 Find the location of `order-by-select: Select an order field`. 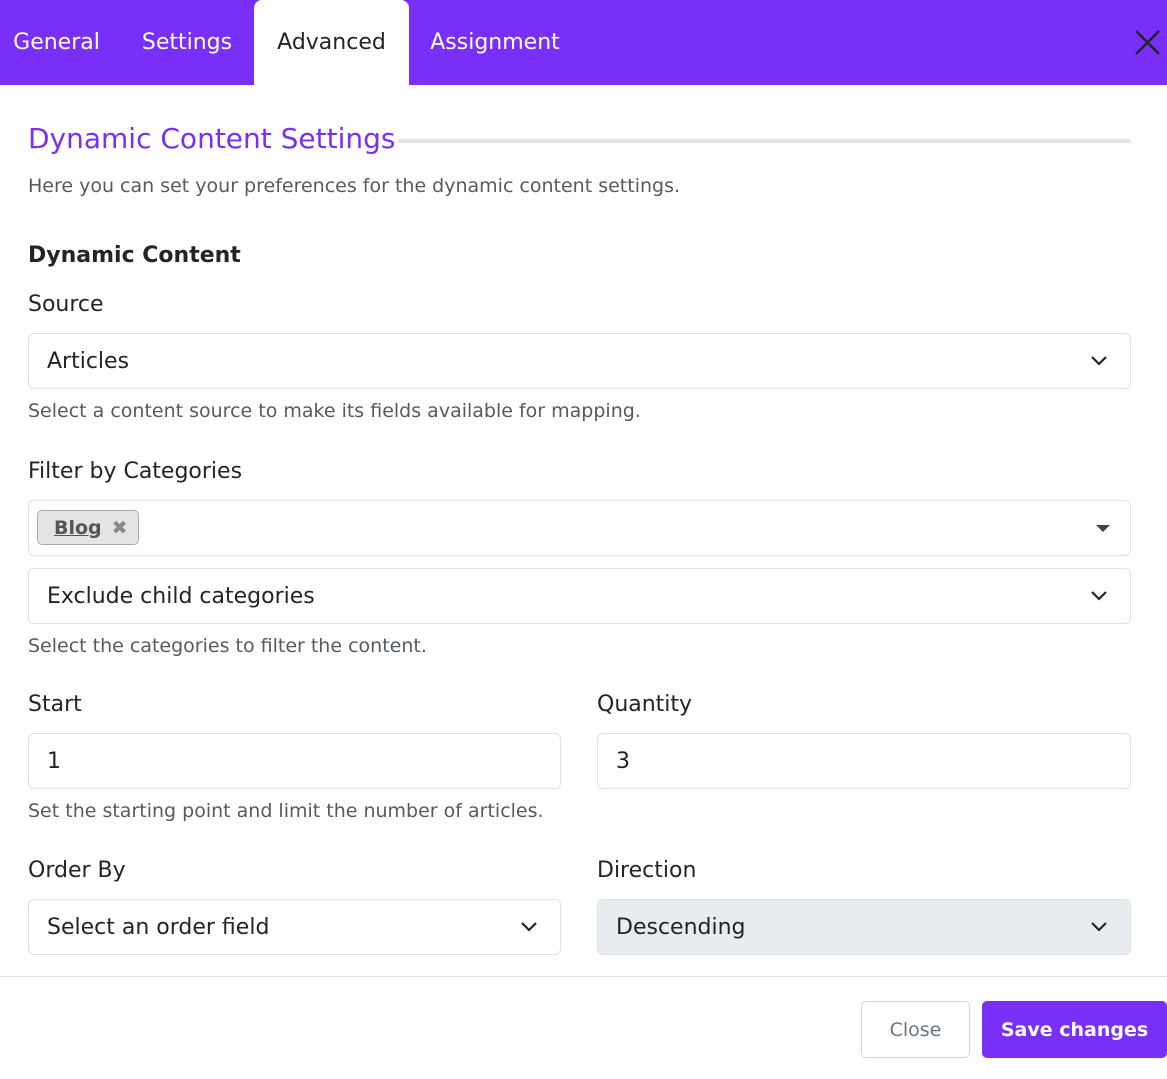

order-by-select: Select an order field is located at coordinates (294, 927).